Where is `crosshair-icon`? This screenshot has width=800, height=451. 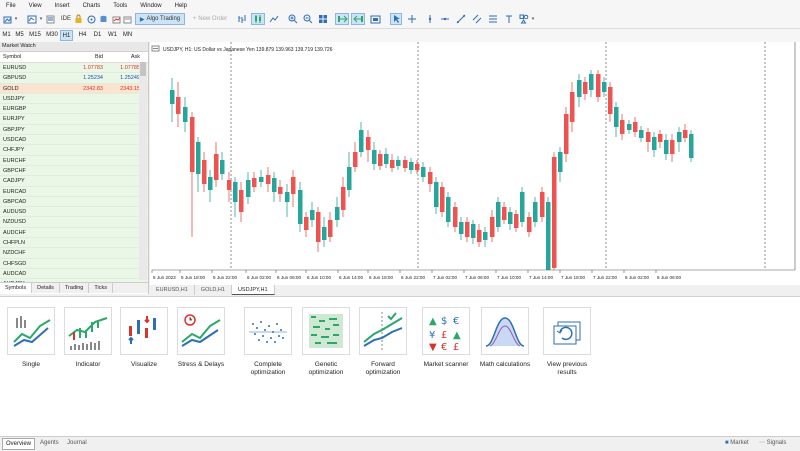
crosshair-icon is located at coordinates (411, 19).